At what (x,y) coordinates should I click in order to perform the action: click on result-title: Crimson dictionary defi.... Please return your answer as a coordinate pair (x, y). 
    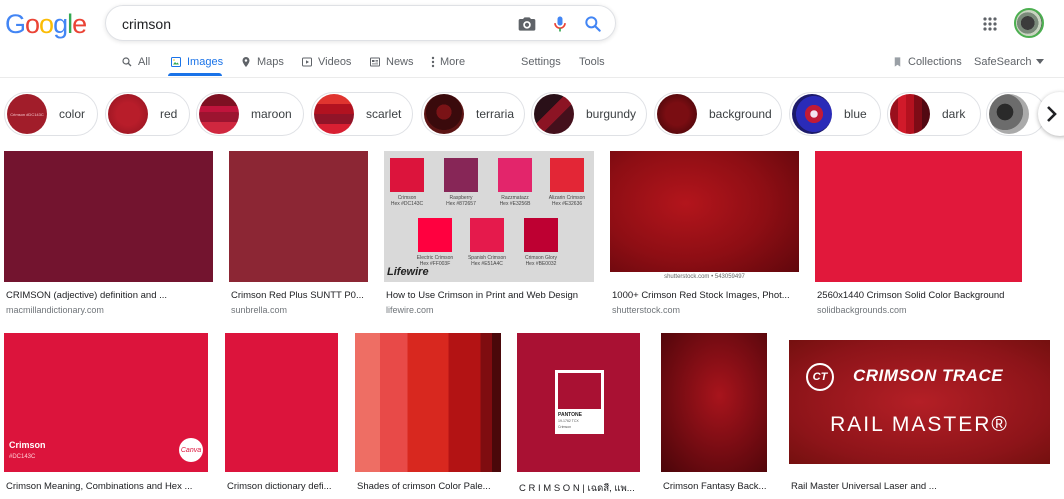
    Looking at the image, I should click on (283, 486).